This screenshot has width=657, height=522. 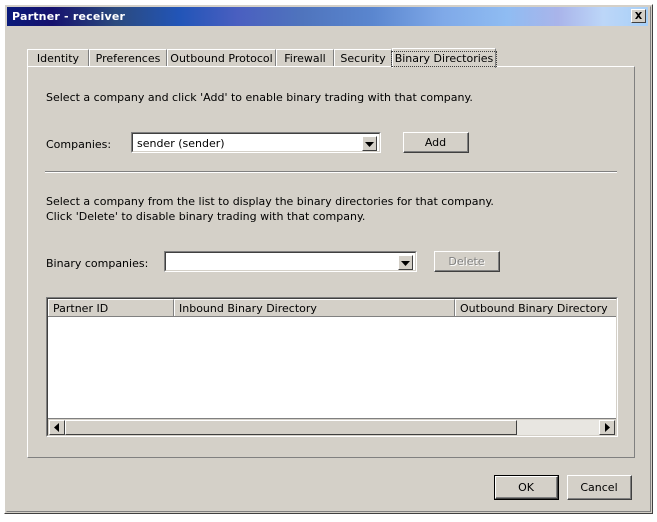 I want to click on table-horizontal-scrollbar, so click(x=332, y=426).